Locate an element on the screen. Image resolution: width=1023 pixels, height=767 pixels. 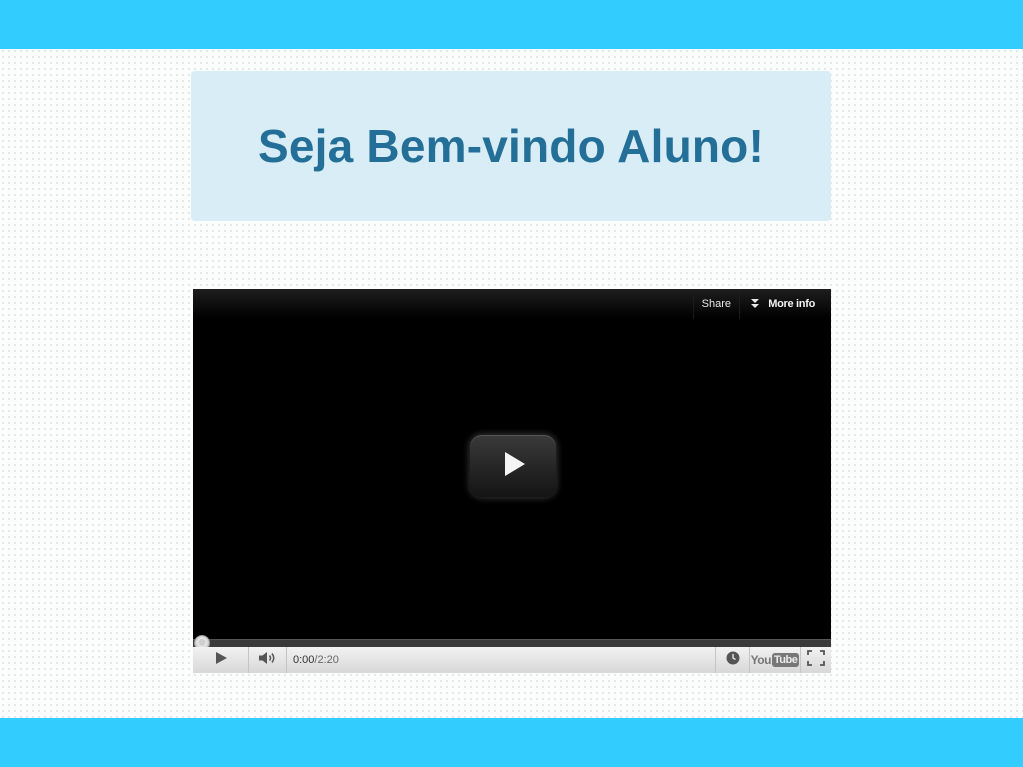
speaker-icon is located at coordinates (268, 660).